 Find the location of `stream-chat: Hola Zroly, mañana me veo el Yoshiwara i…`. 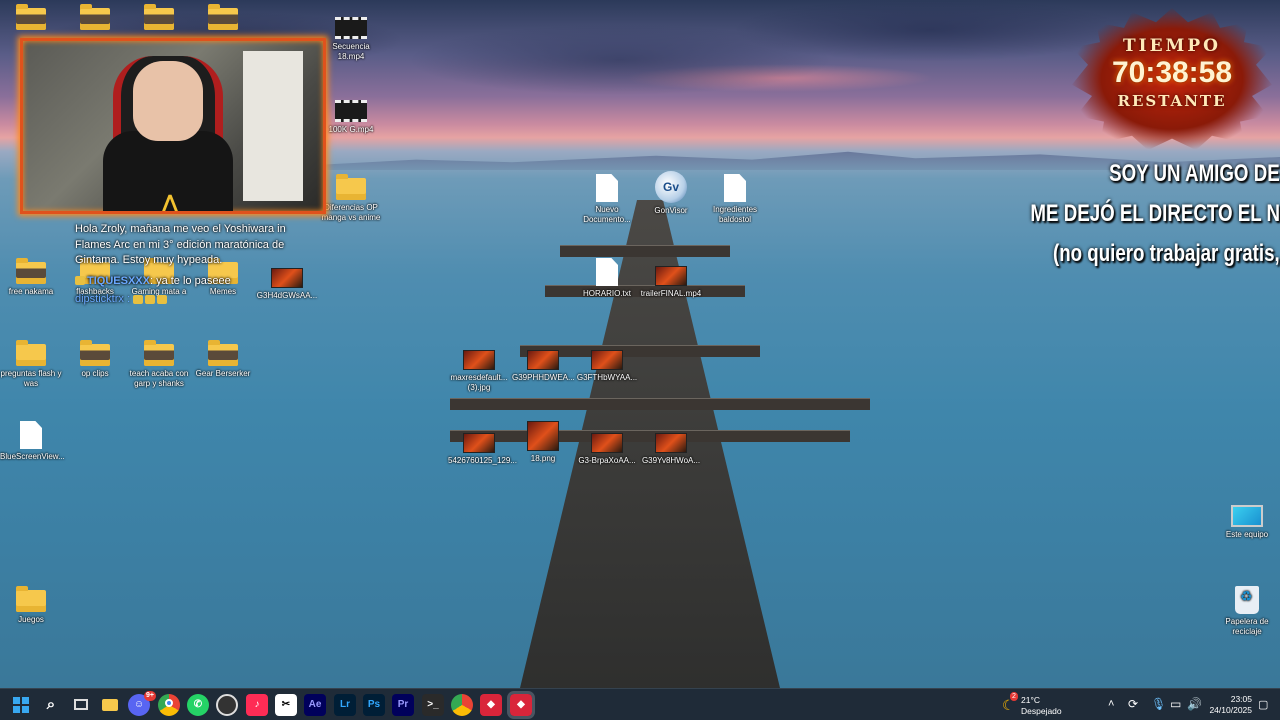

stream-chat: Hola Zroly, mañana me veo el Yoshiwara i… is located at coordinates (195, 265).